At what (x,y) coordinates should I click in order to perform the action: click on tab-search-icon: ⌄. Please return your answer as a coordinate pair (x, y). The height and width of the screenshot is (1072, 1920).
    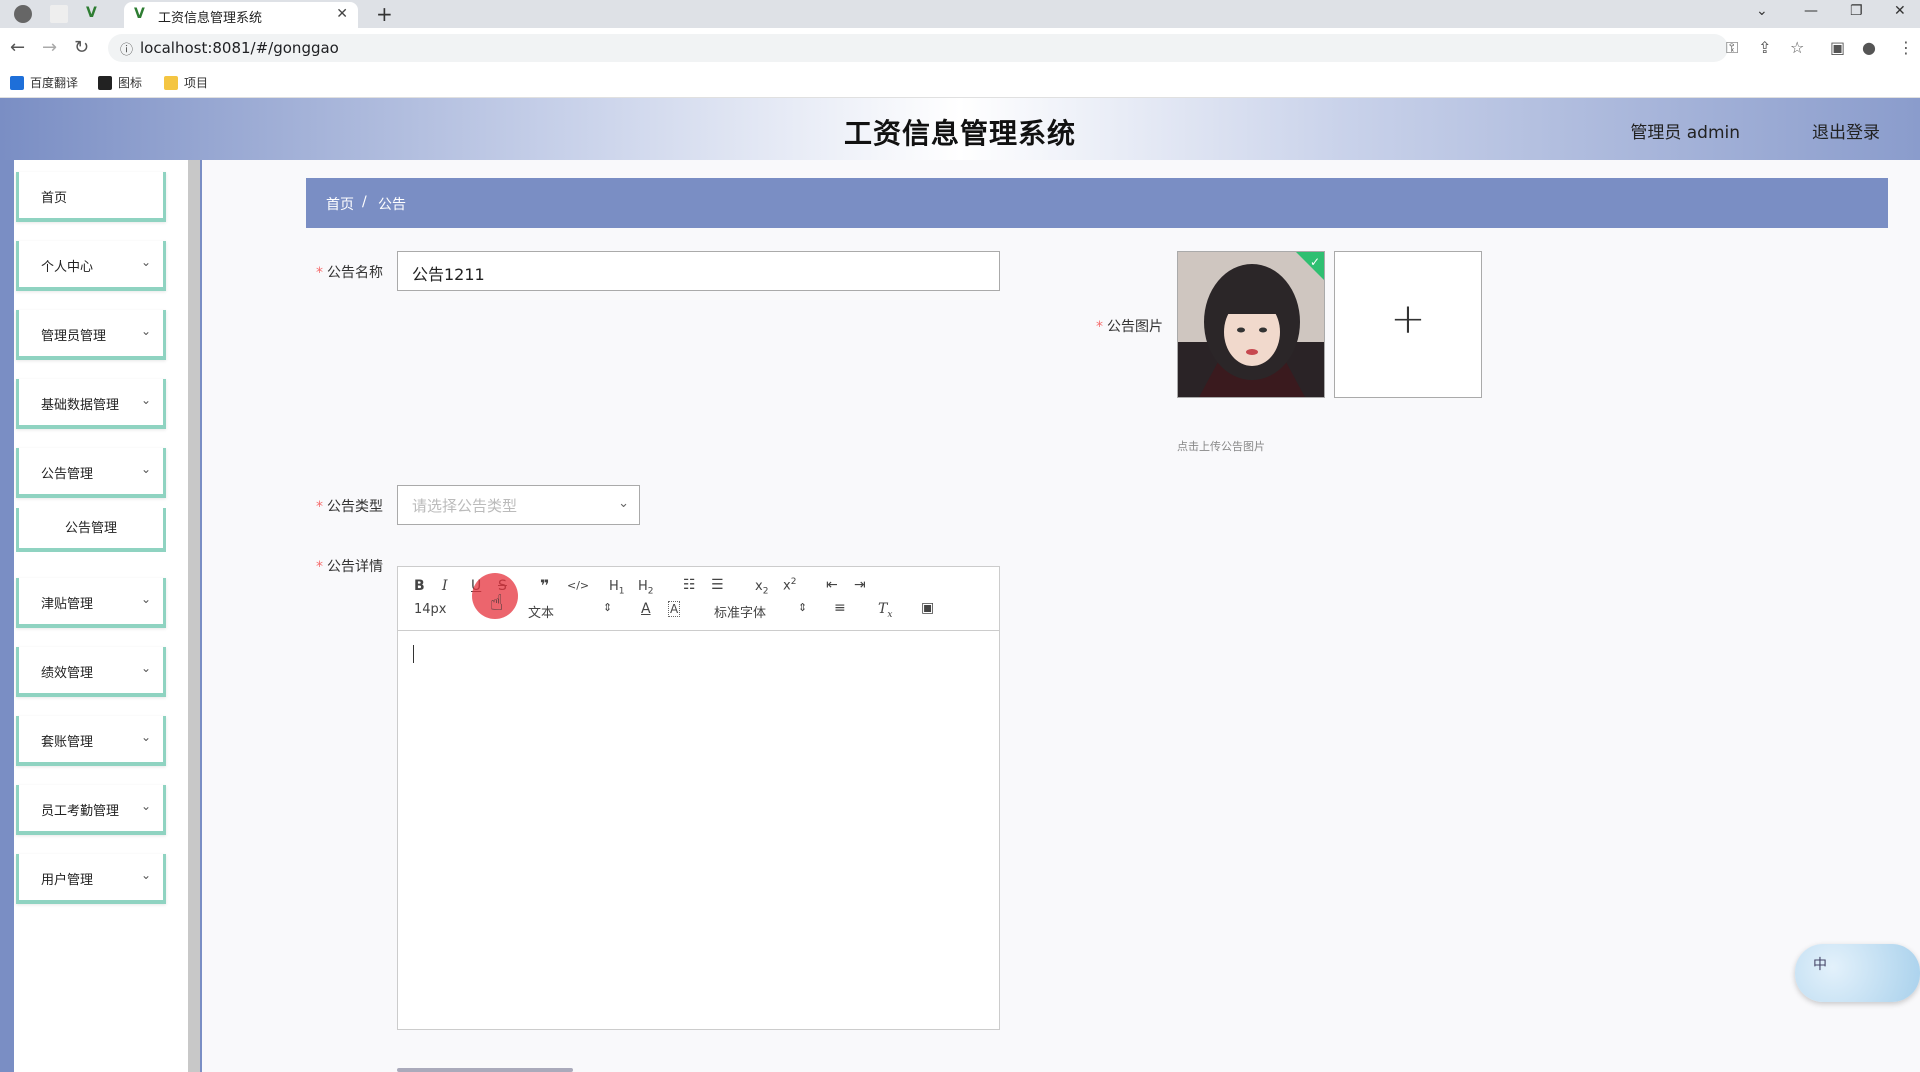
    Looking at the image, I should click on (1762, 11).